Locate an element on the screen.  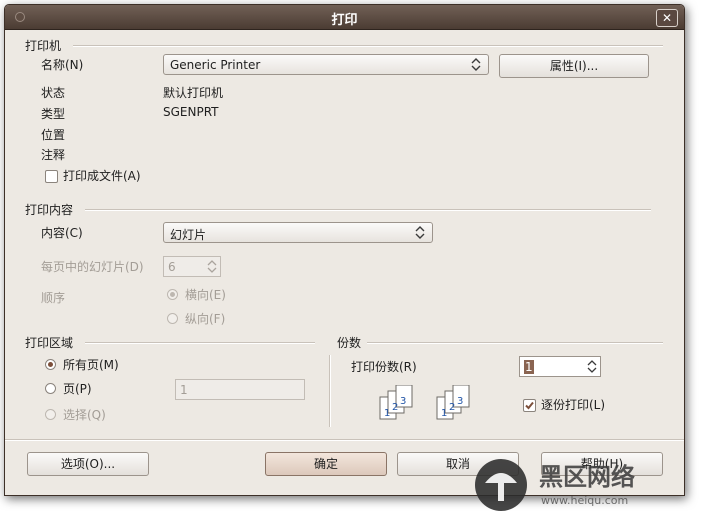
printer-section-label: 打印机 is located at coordinates (43, 46).